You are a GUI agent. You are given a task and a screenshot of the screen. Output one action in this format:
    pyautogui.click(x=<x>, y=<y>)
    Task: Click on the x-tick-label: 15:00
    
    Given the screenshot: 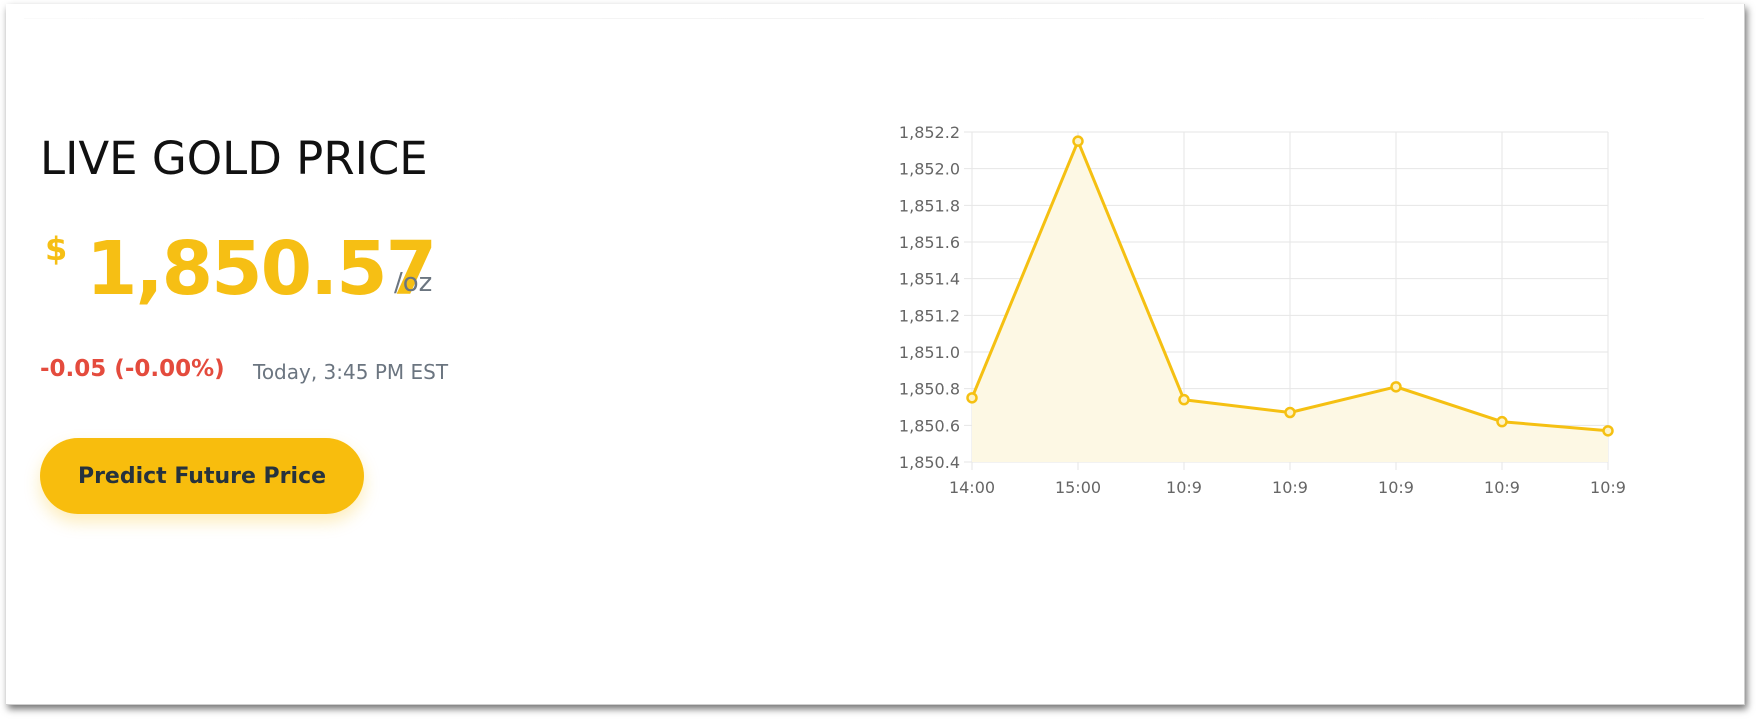 What is the action you would take?
    pyautogui.click(x=1078, y=487)
    